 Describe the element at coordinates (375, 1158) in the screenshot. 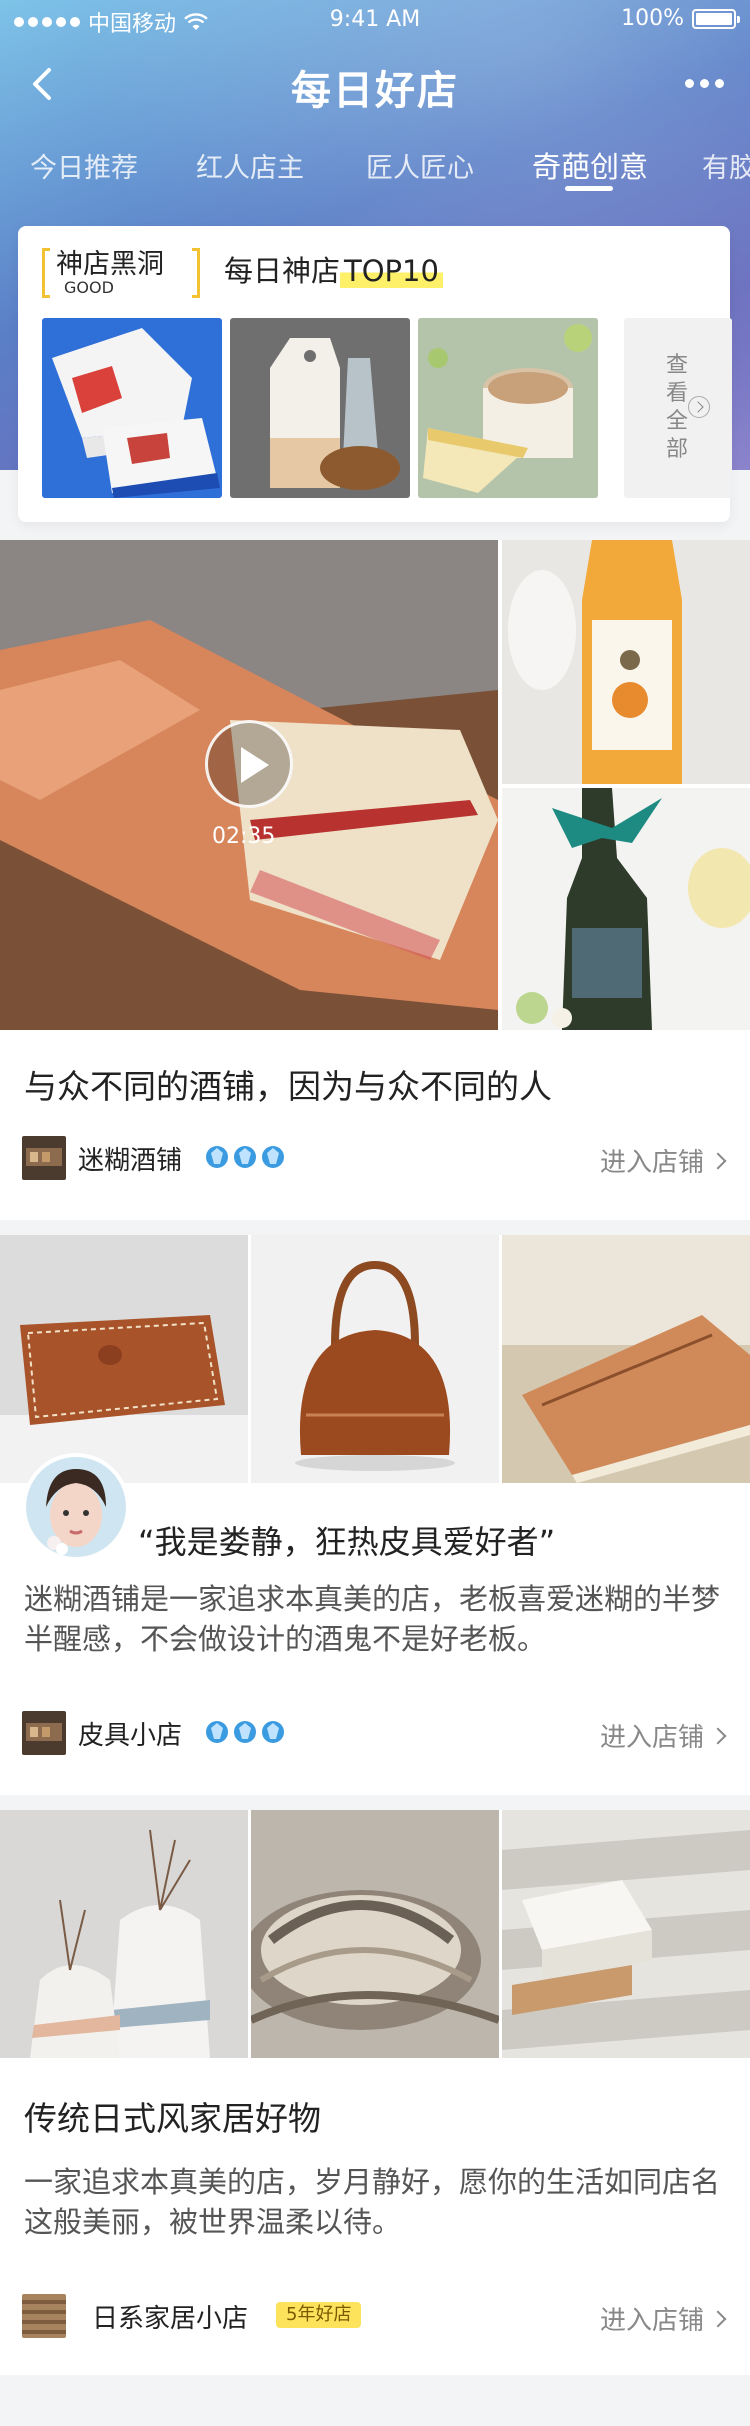

I see `shop-info-row: 迷糊酒铺 进入店铺` at that location.